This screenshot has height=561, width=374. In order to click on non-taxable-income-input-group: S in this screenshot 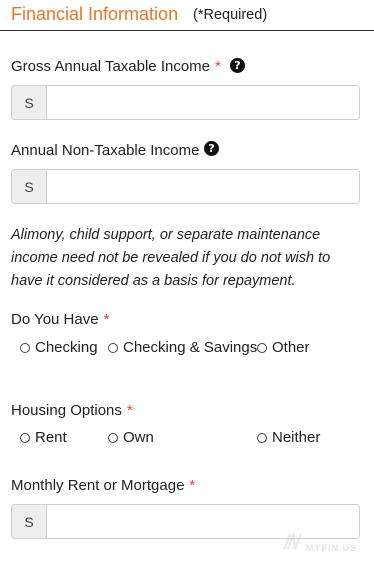, I will do `click(185, 186)`.